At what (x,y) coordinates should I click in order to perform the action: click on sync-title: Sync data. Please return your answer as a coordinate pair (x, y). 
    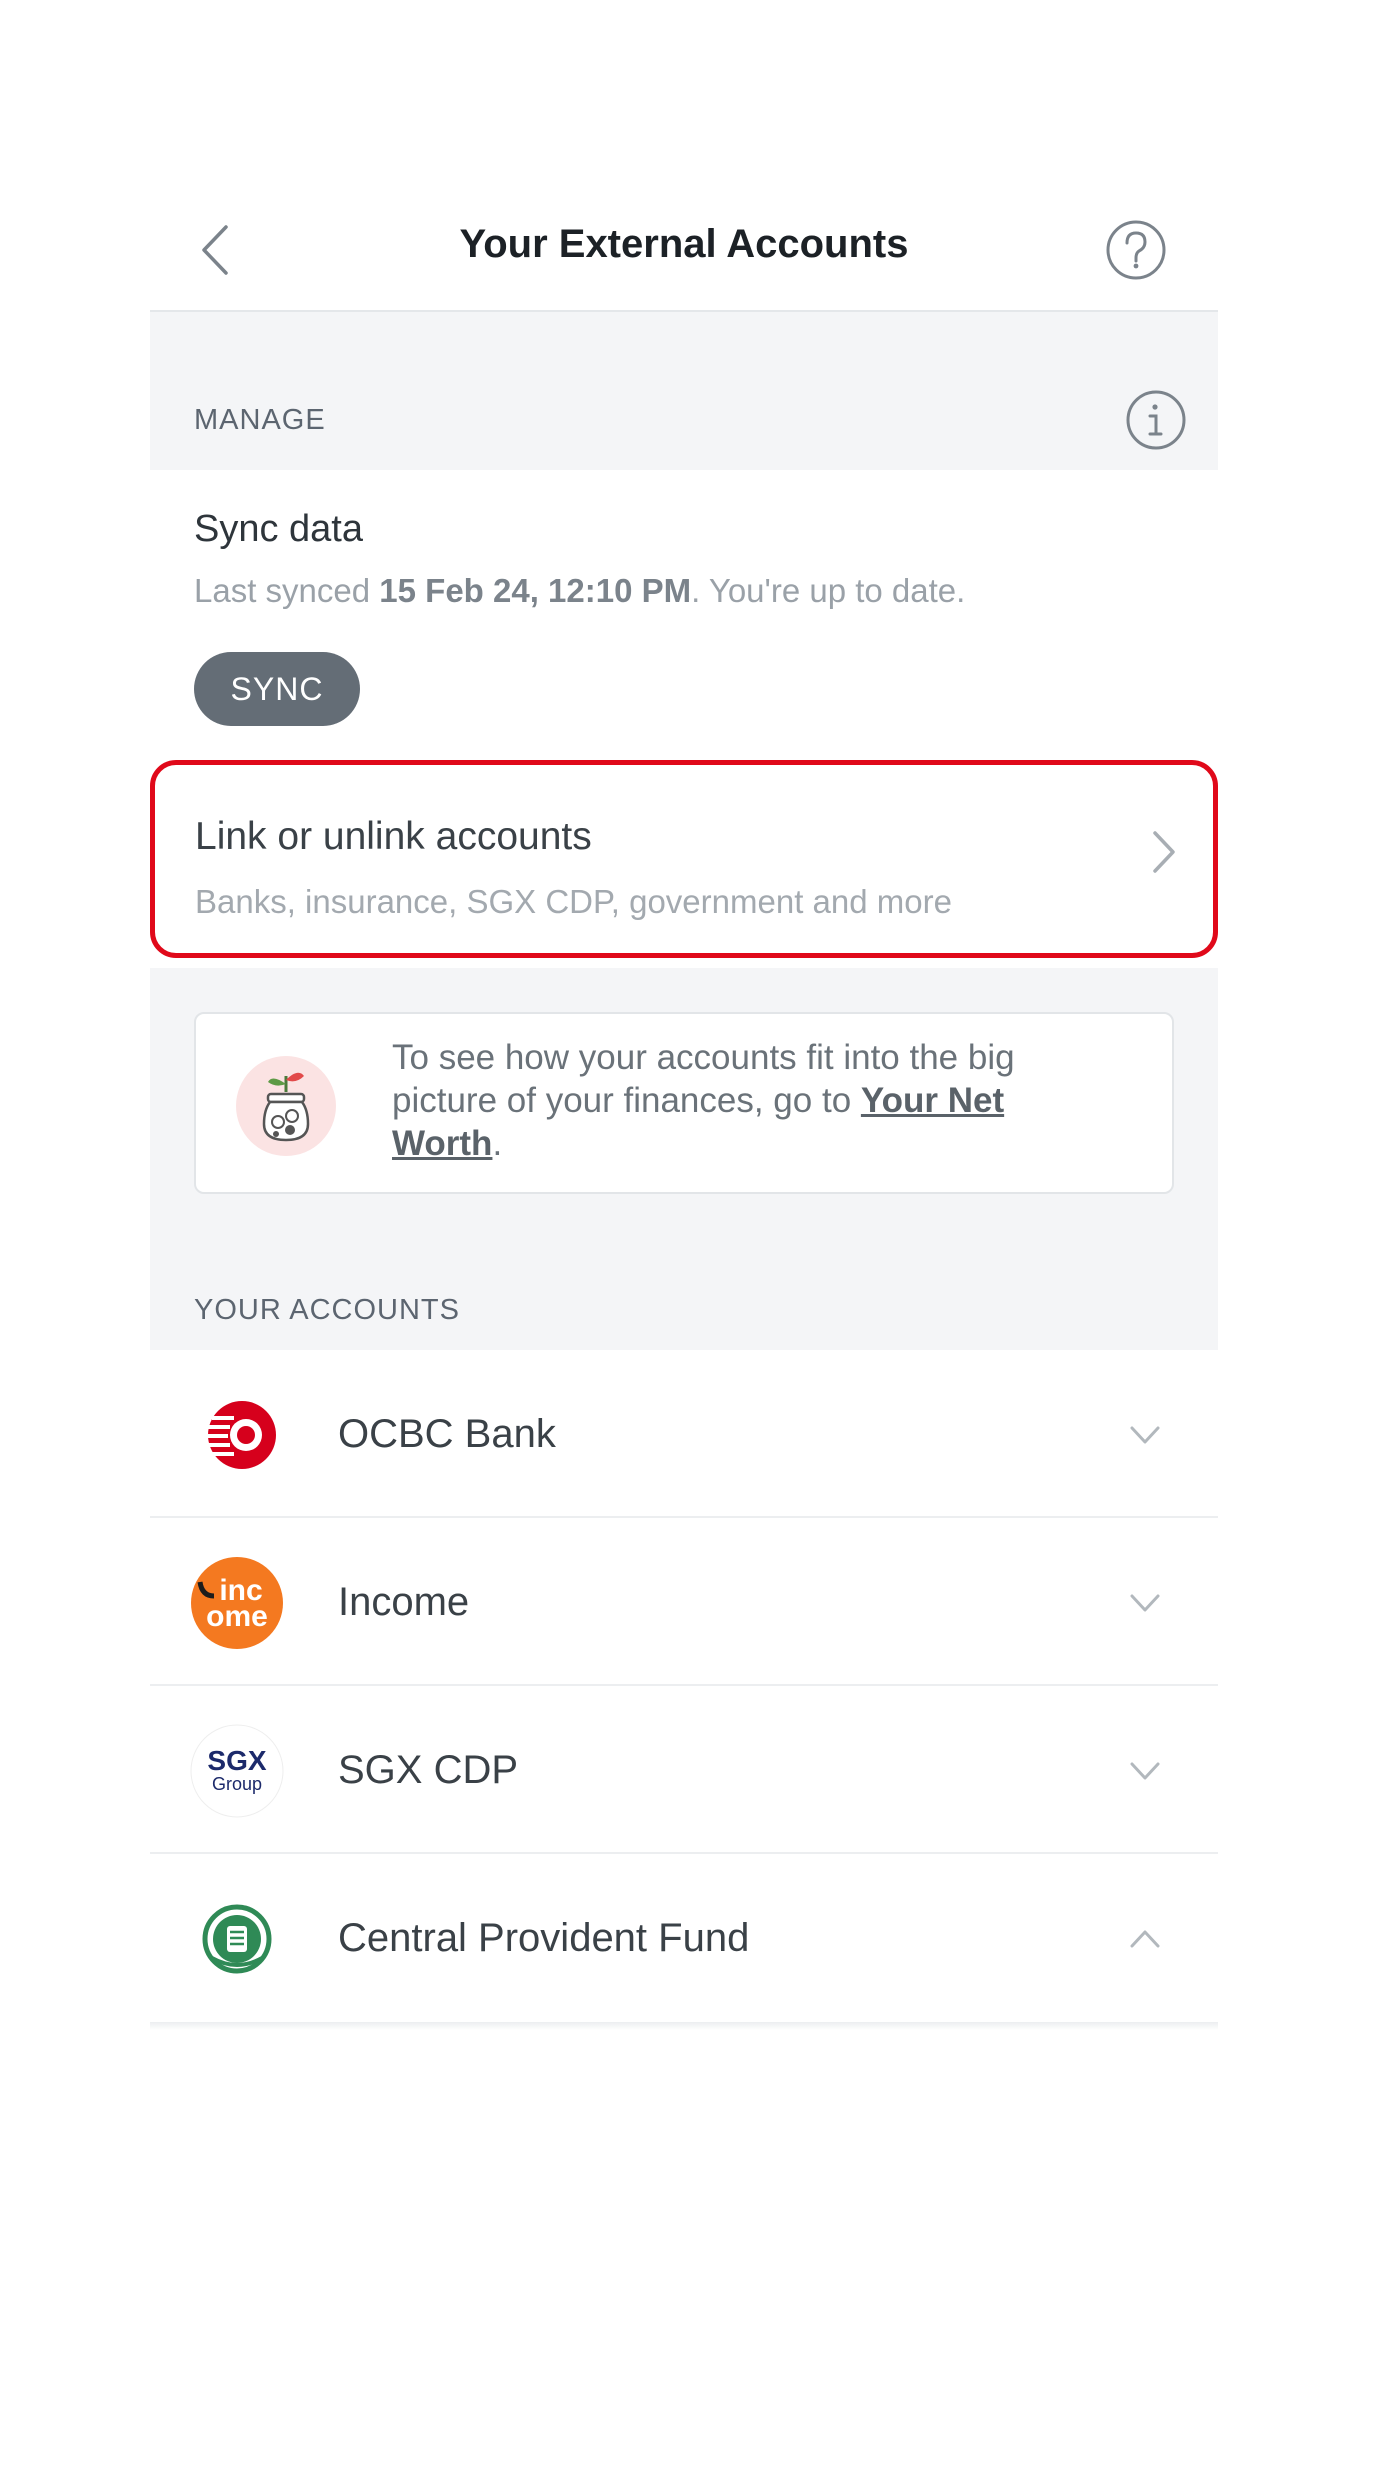
    Looking at the image, I should click on (278, 529).